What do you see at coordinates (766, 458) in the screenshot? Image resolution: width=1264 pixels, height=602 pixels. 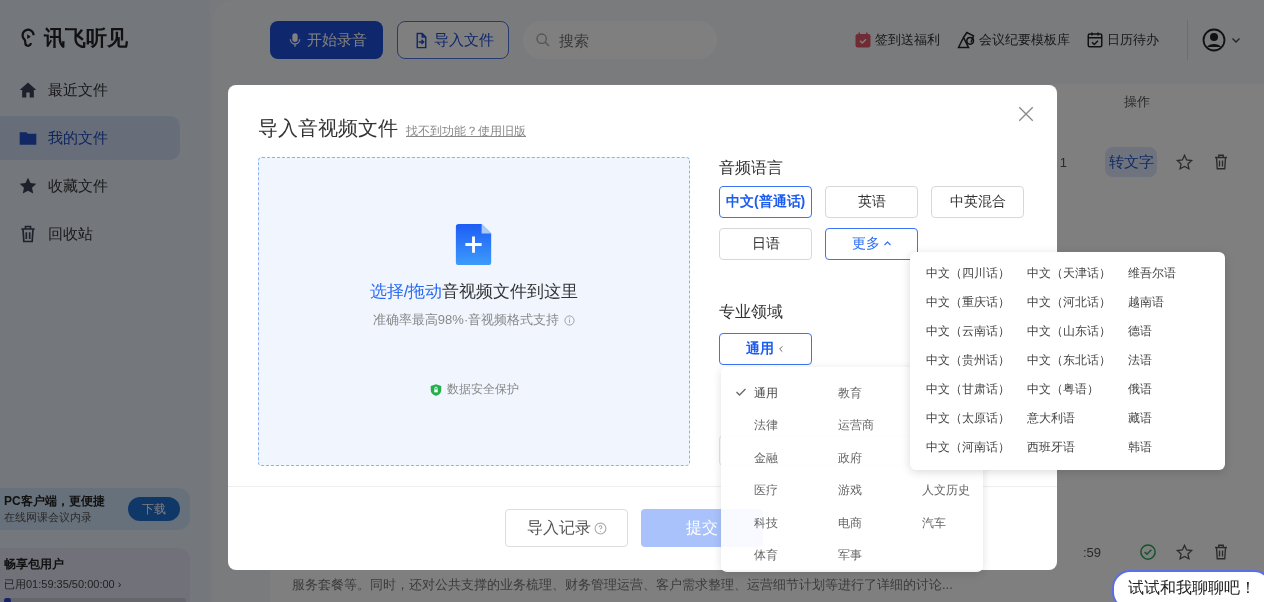 I see `domain-menu-item: 金融` at bounding box center [766, 458].